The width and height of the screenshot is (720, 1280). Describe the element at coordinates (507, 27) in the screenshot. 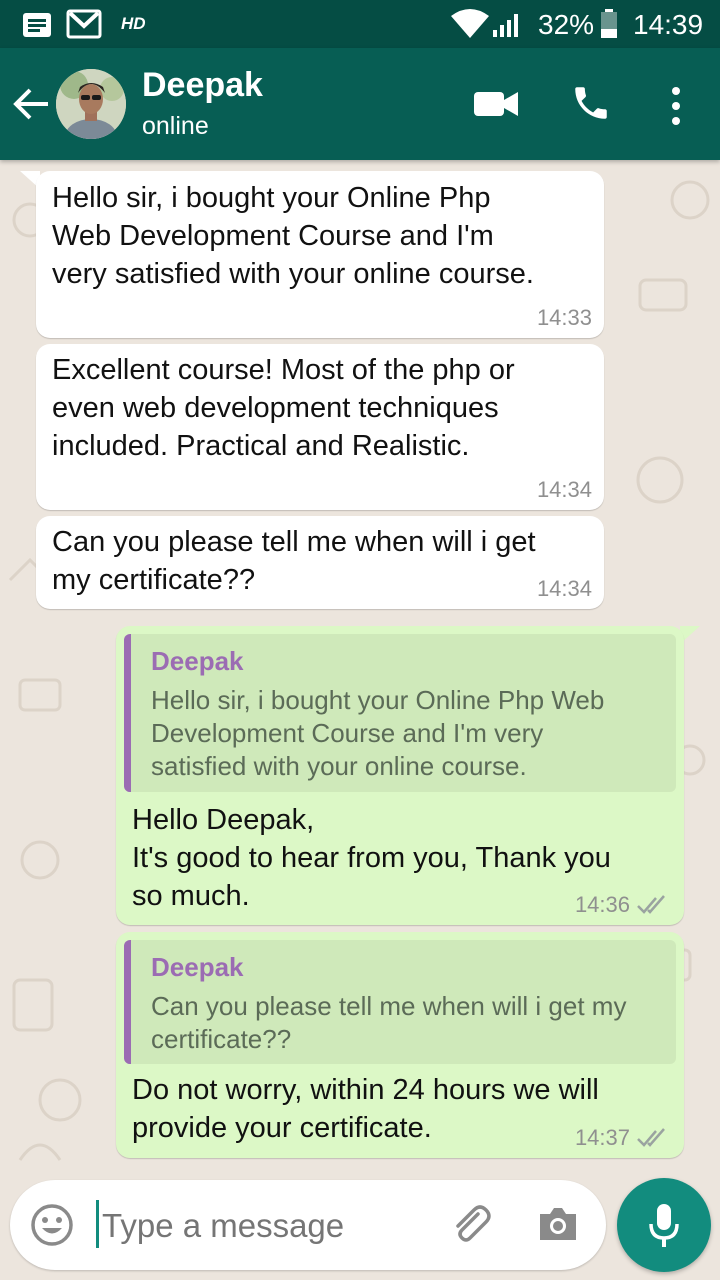

I see `signal-icon` at that location.